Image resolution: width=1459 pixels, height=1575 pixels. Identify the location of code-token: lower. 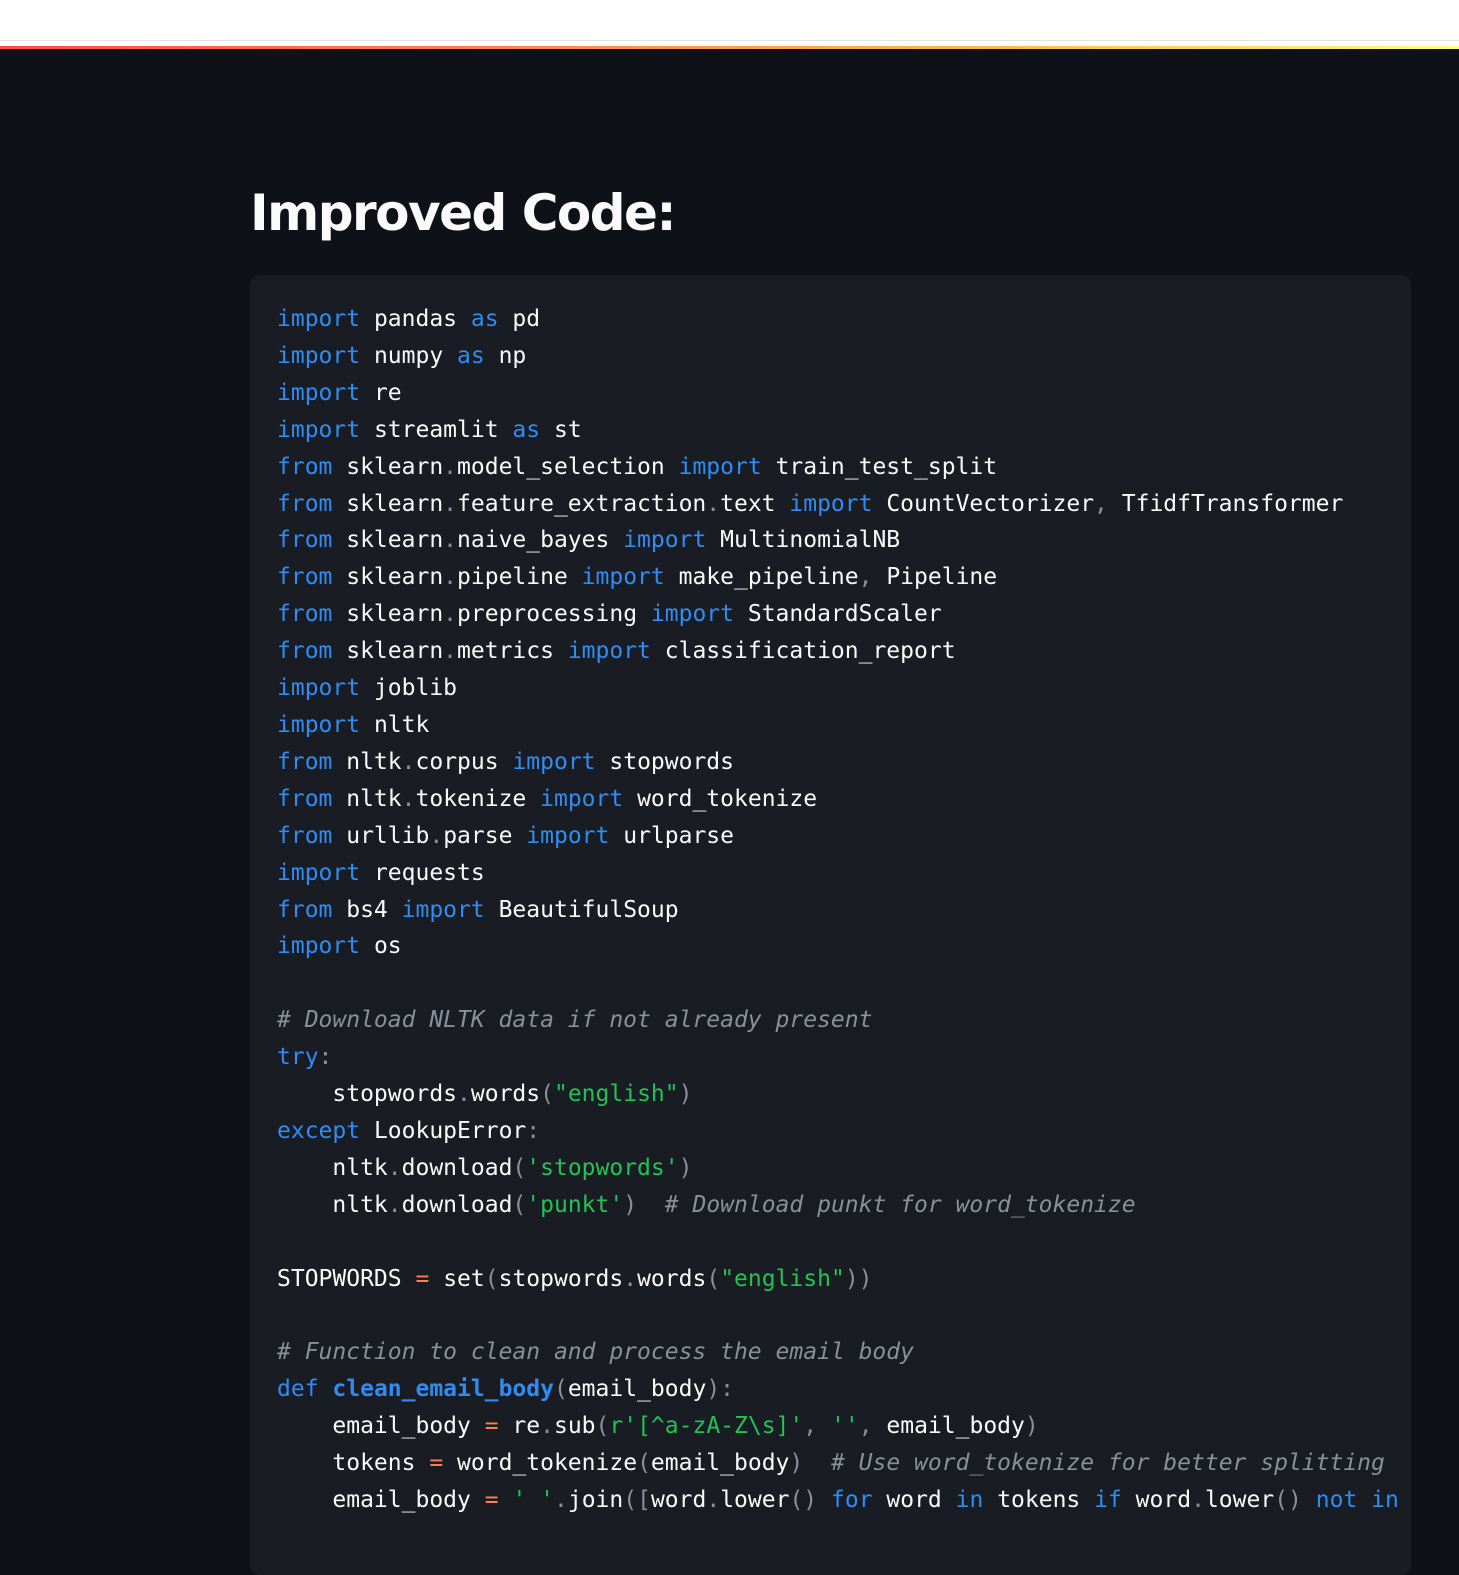
(1239, 1500).